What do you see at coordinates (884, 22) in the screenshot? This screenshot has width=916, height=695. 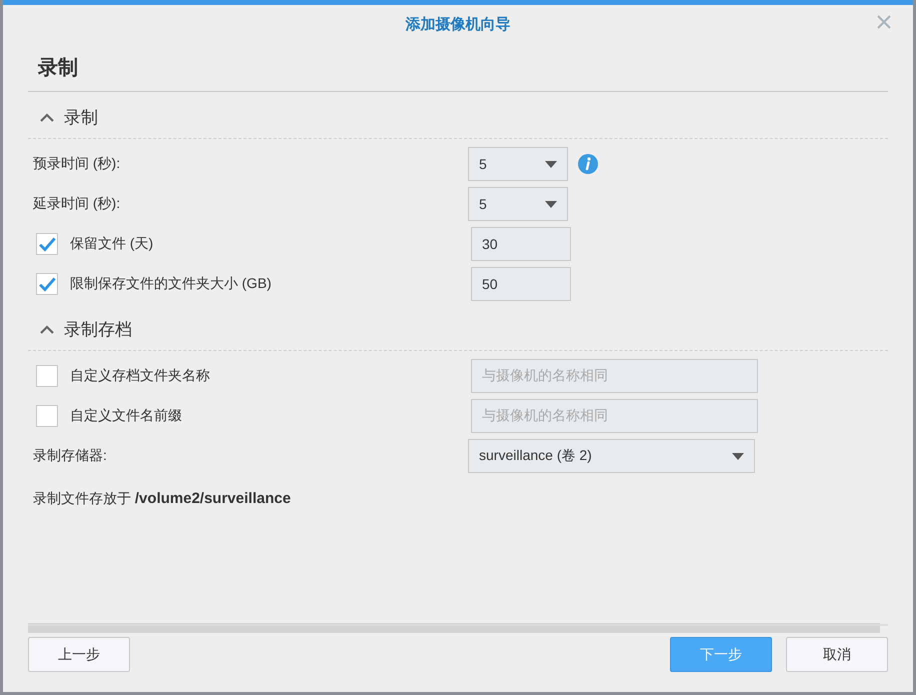 I see `close-icon` at bounding box center [884, 22].